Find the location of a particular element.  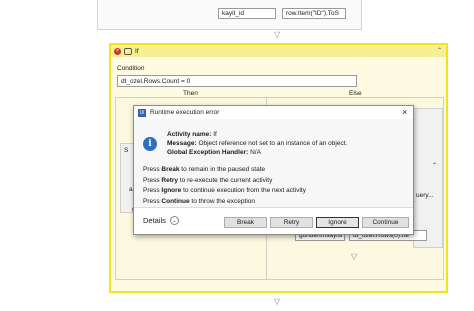

condition-input: dt_ozel.Rows.Count = 0 is located at coordinates (237, 81).